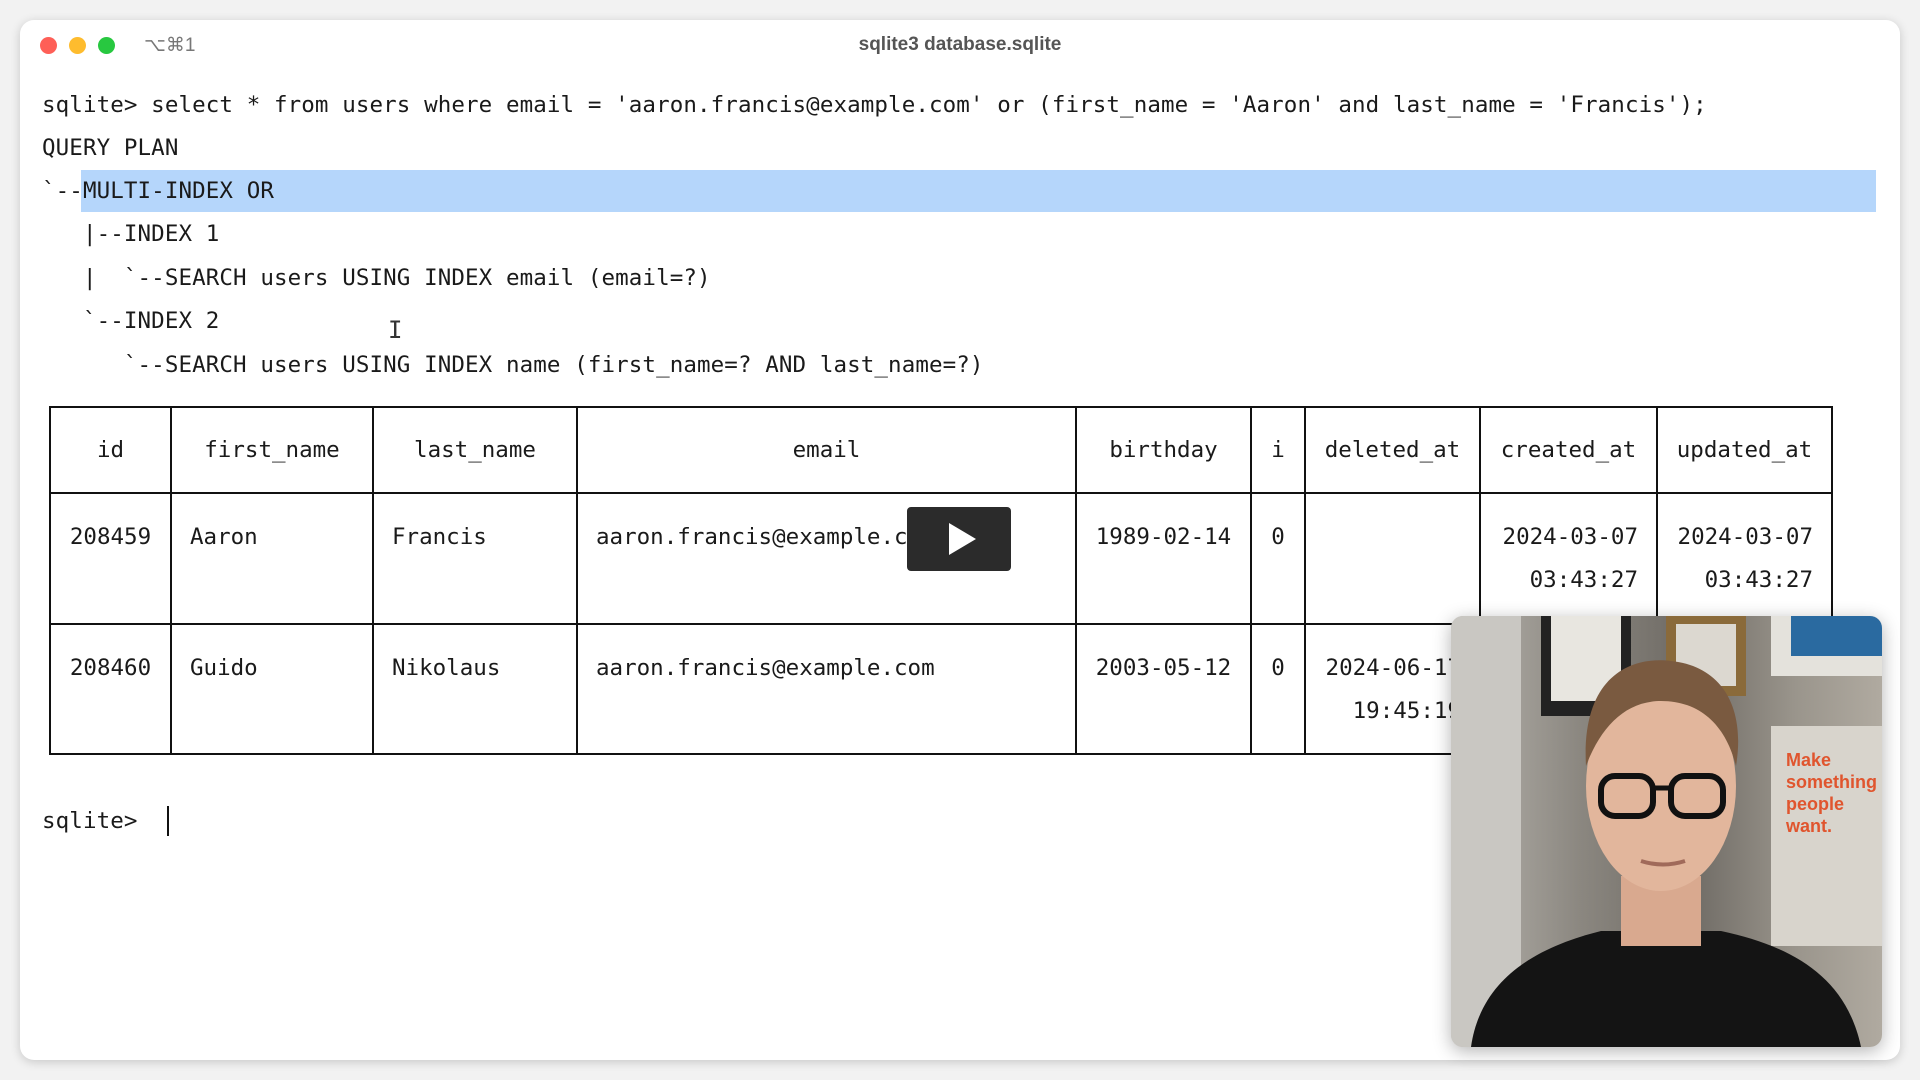 Image resolution: width=1920 pixels, height=1080 pixels. Describe the element at coordinates (475, 450) in the screenshot. I see `column-header: last_name` at that location.